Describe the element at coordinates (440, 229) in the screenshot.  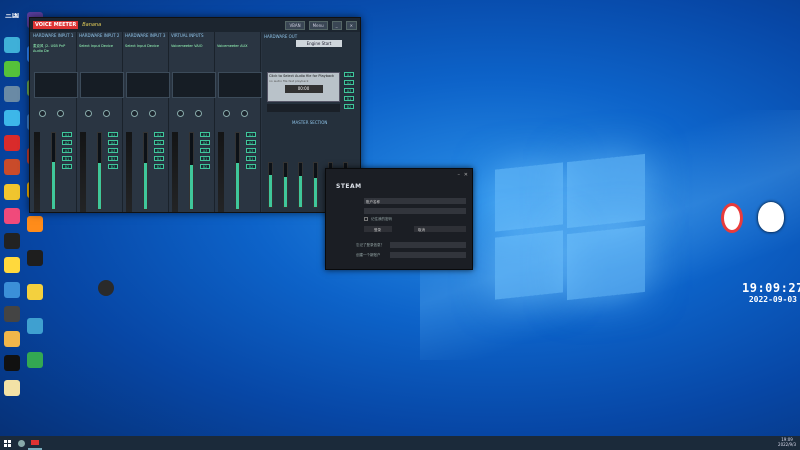
I see `steam-cancel-button: 取消` at that location.